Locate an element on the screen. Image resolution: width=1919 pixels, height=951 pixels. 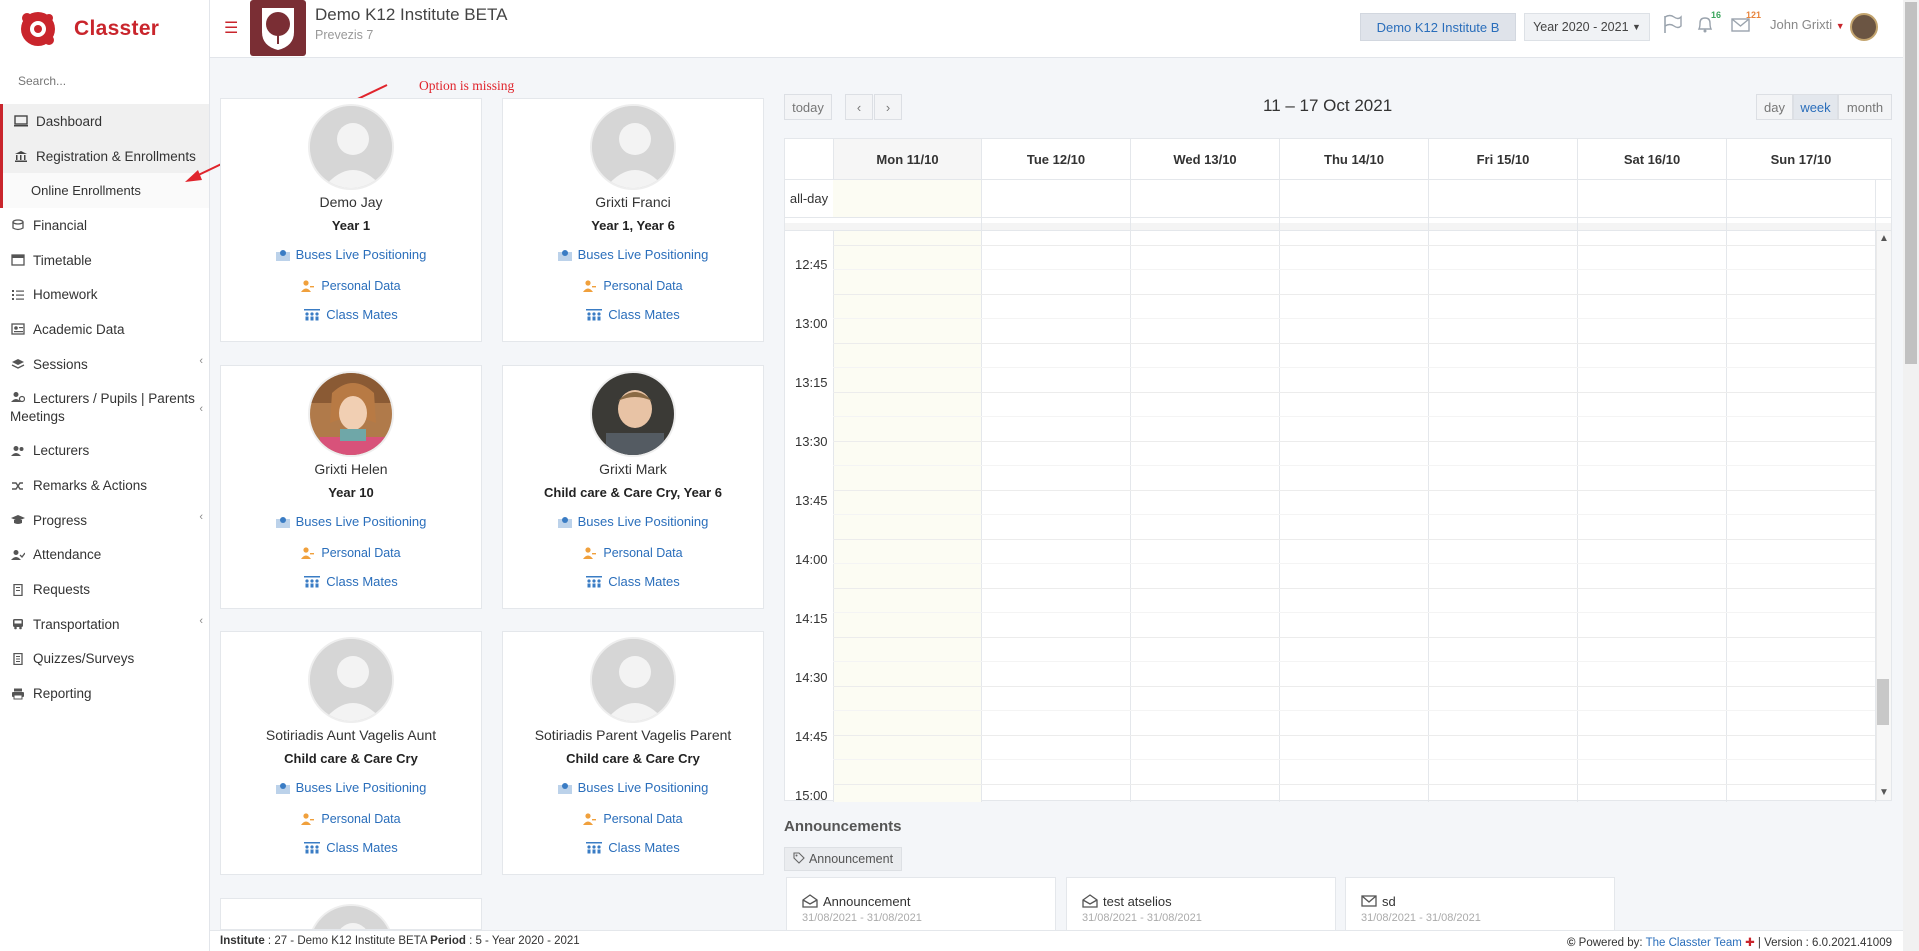
sidebar-item-label: Attendance is located at coordinates (67, 555).